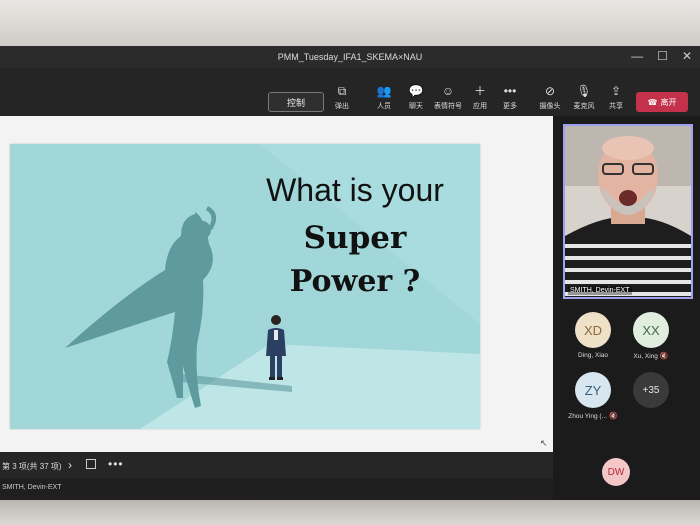 The width and height of the screenshot is (700, 525). I want to click on share-button: ⇪ 共享, so click(616, 97).